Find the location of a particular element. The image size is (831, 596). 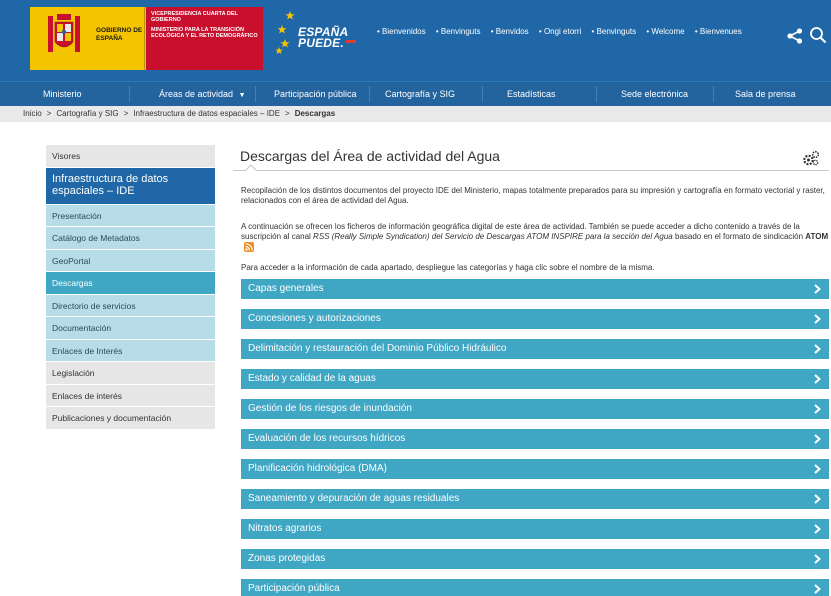

title-underline is located at coordinates (531, 170).